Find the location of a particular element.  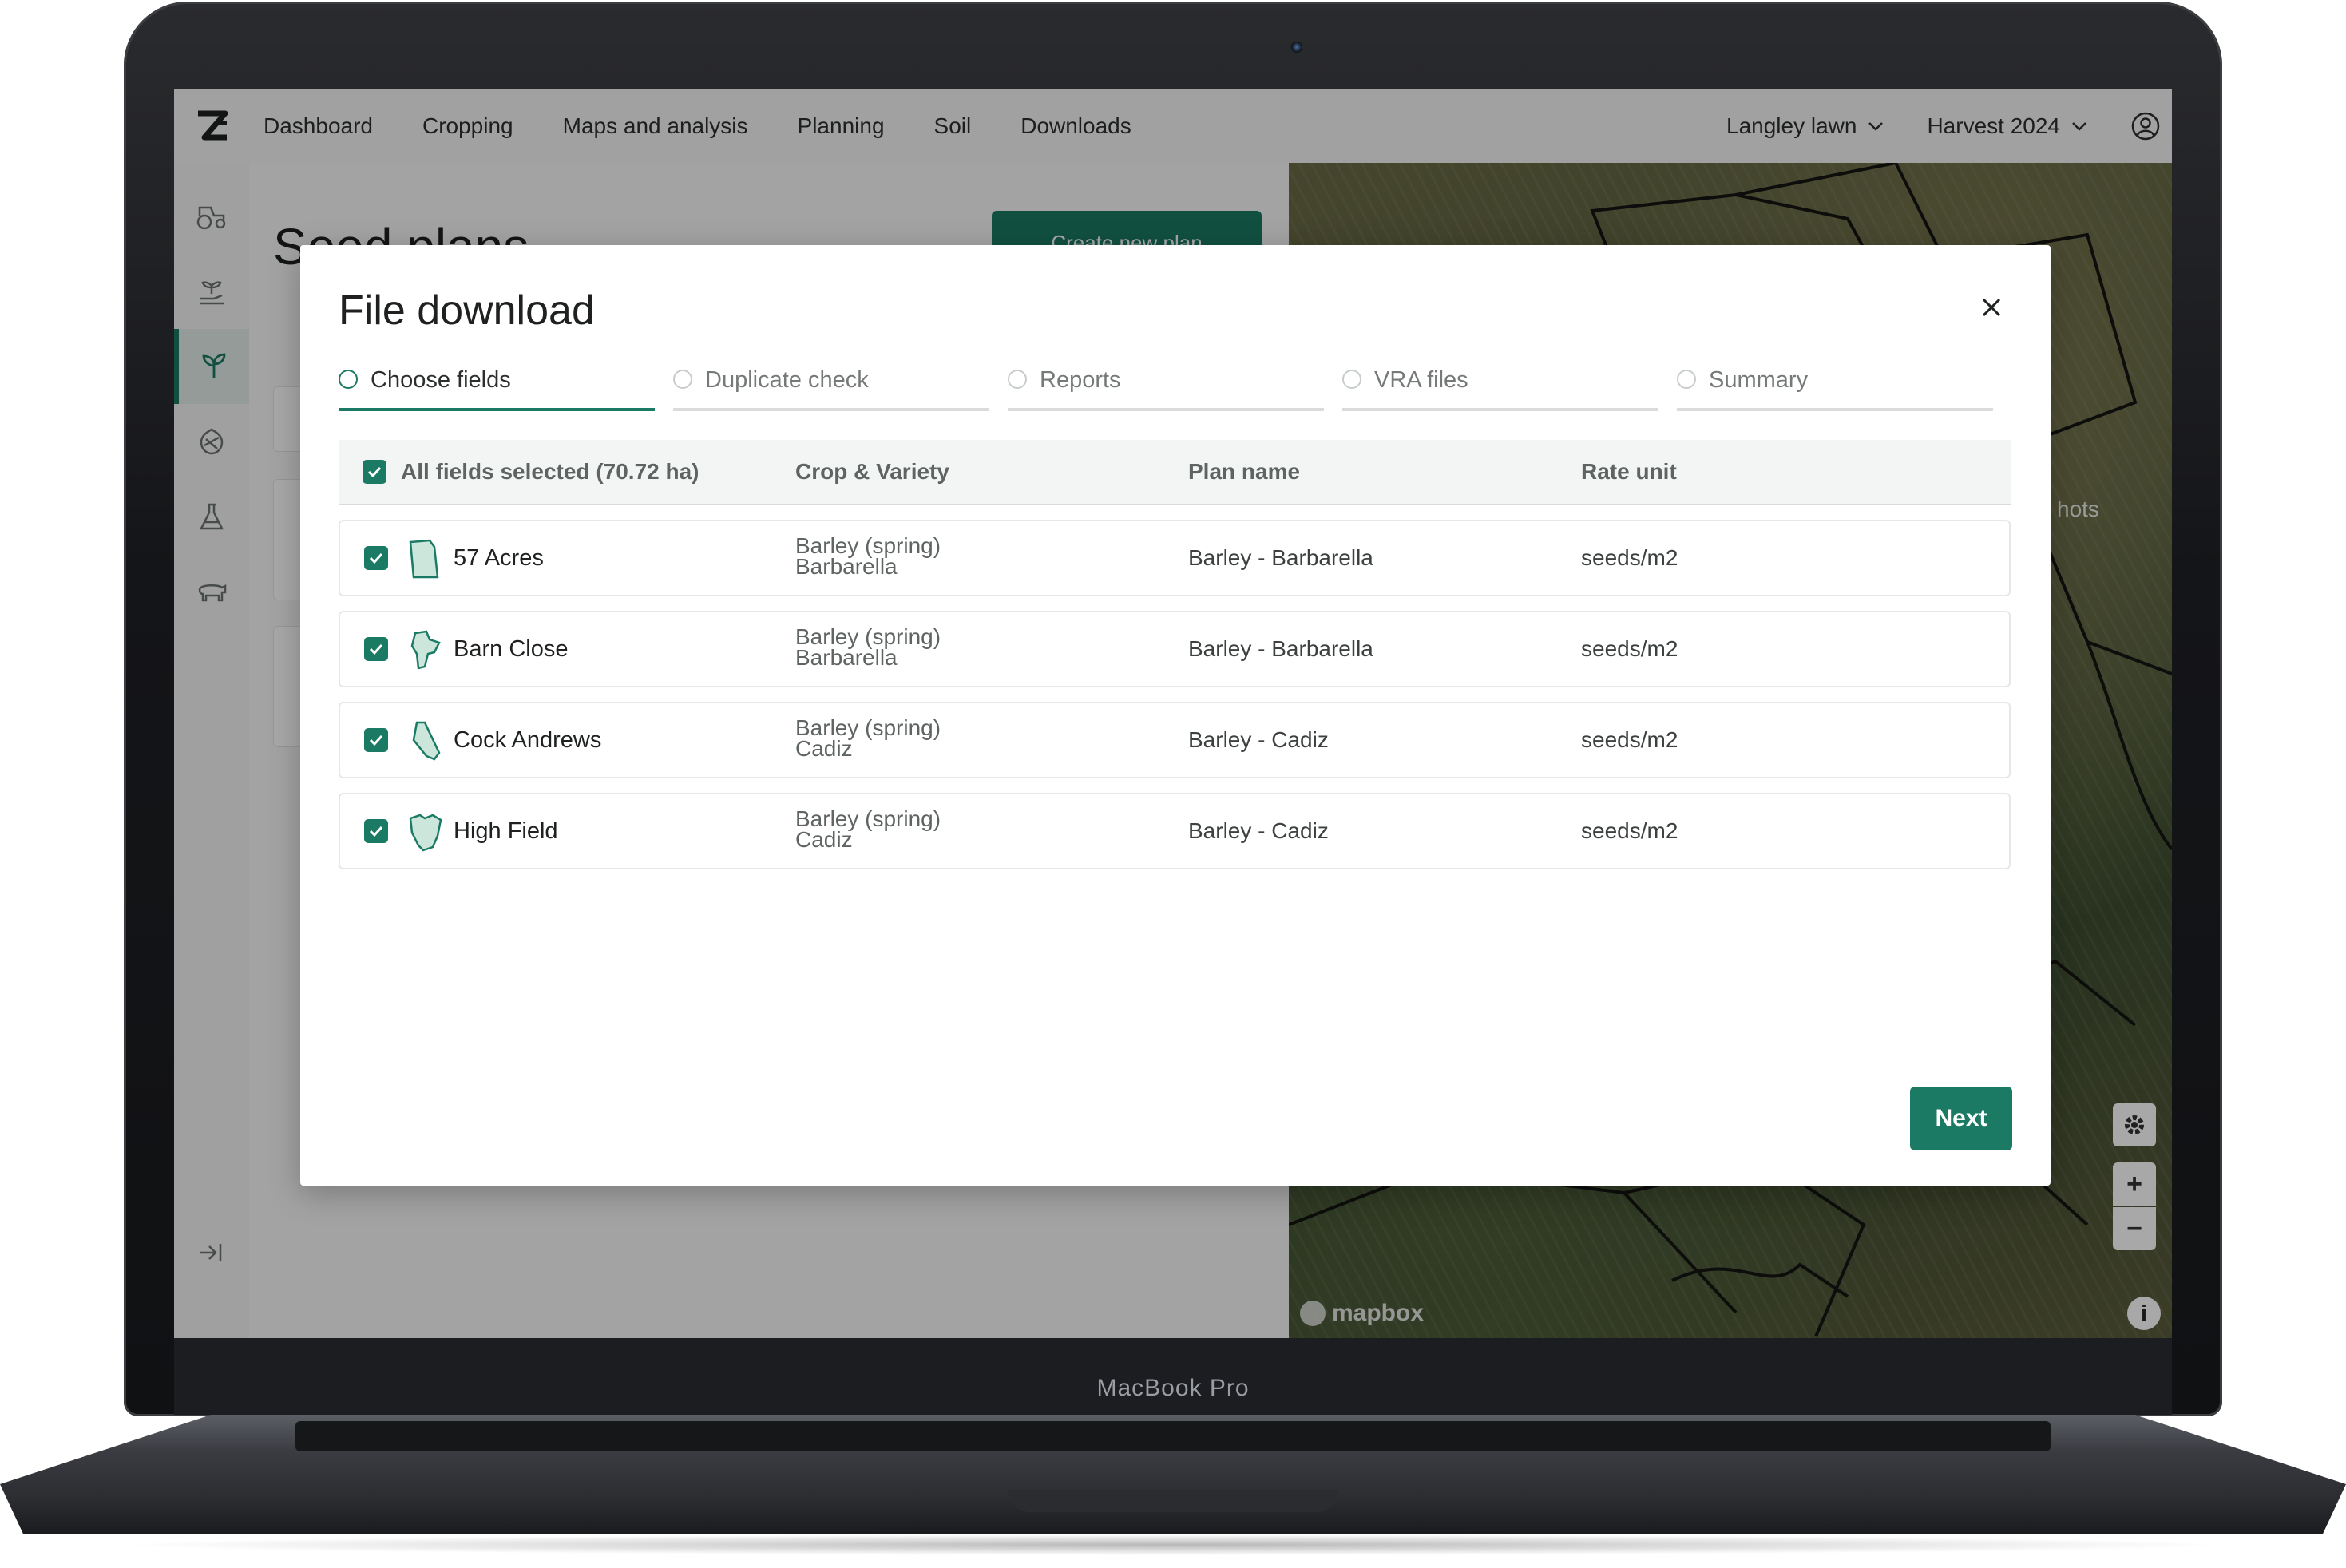

field-name: 57 Acres is located at coordinates (499, 558).